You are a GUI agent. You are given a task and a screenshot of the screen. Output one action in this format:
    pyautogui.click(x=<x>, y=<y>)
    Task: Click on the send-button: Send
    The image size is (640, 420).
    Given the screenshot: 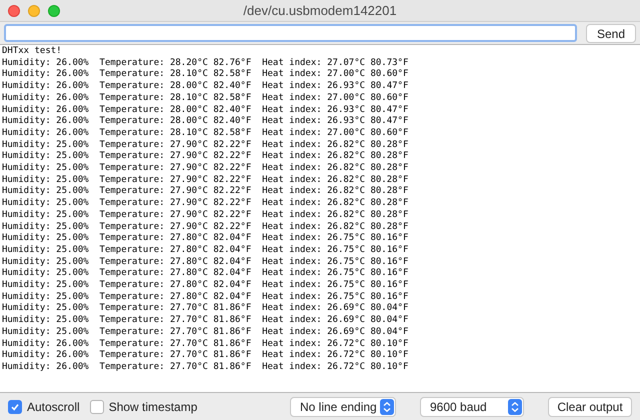 What is the action you would take?
    pyautogui.click(x=611, y=33)
    